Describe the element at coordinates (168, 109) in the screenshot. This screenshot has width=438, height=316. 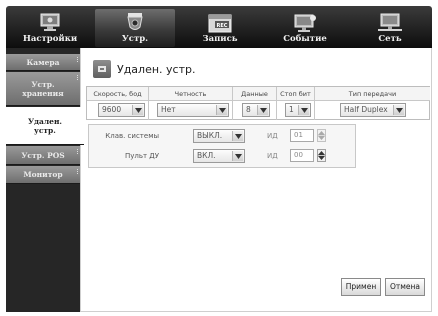
I see `parity-value: Нет` at that location.